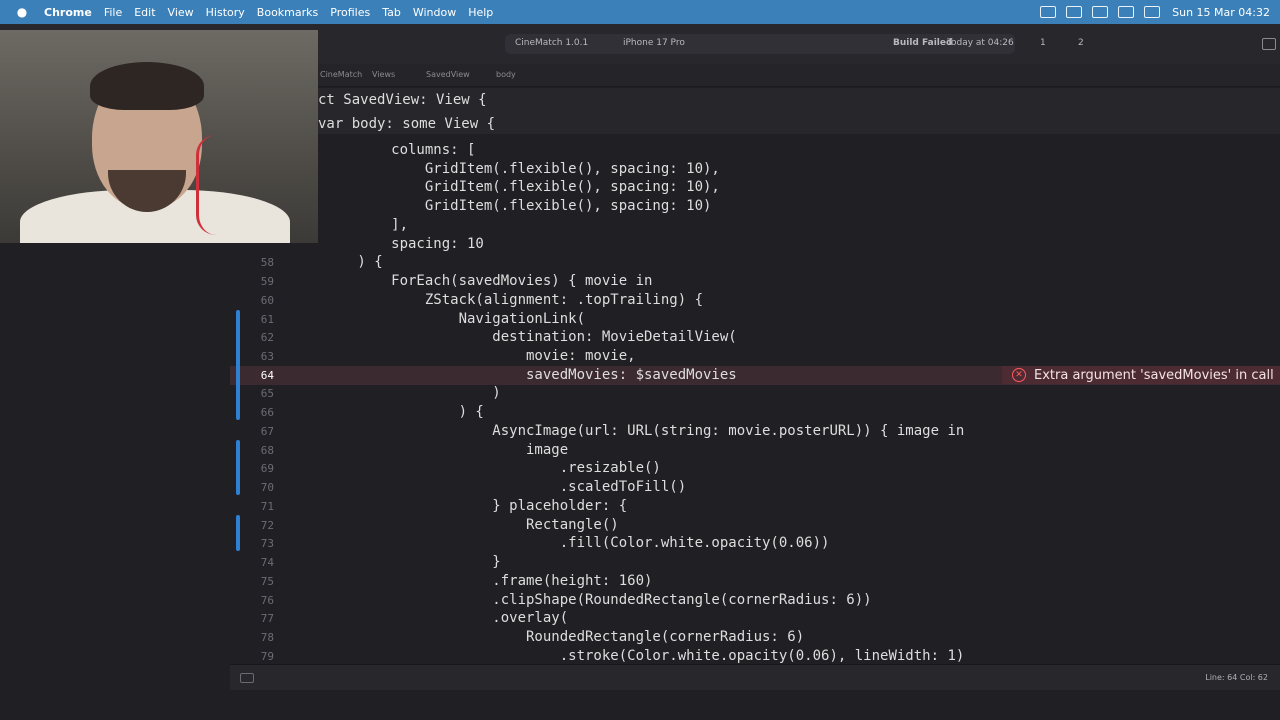 This screenshot has width=1280, height=720. I want to click on code-line: 72 Rectangle(), so click(439, 525).